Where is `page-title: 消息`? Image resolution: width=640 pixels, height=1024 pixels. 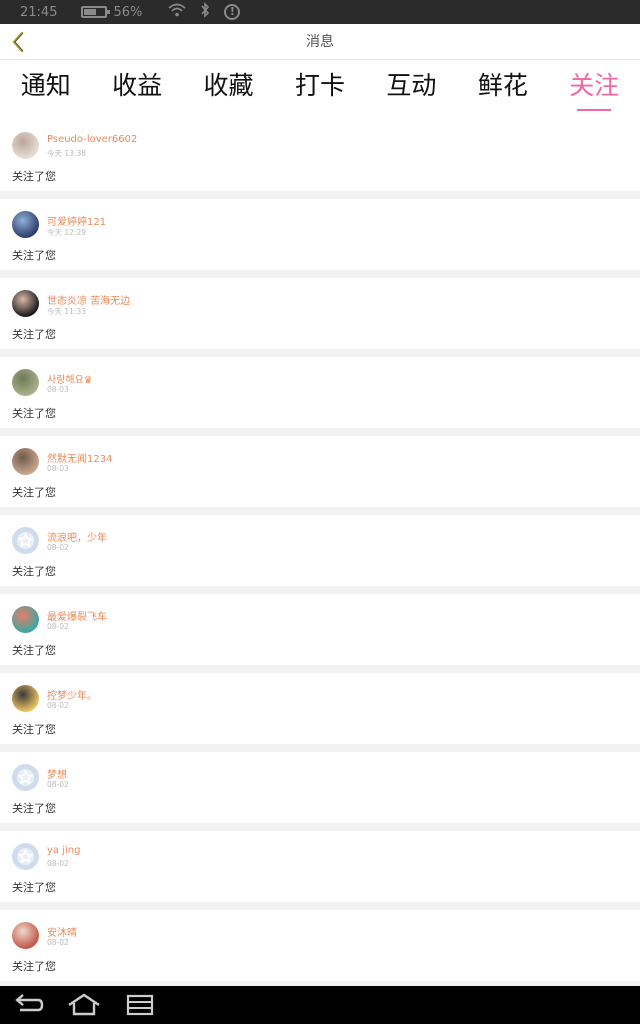 page-title: 消息 is located at coordinates (320, 42).